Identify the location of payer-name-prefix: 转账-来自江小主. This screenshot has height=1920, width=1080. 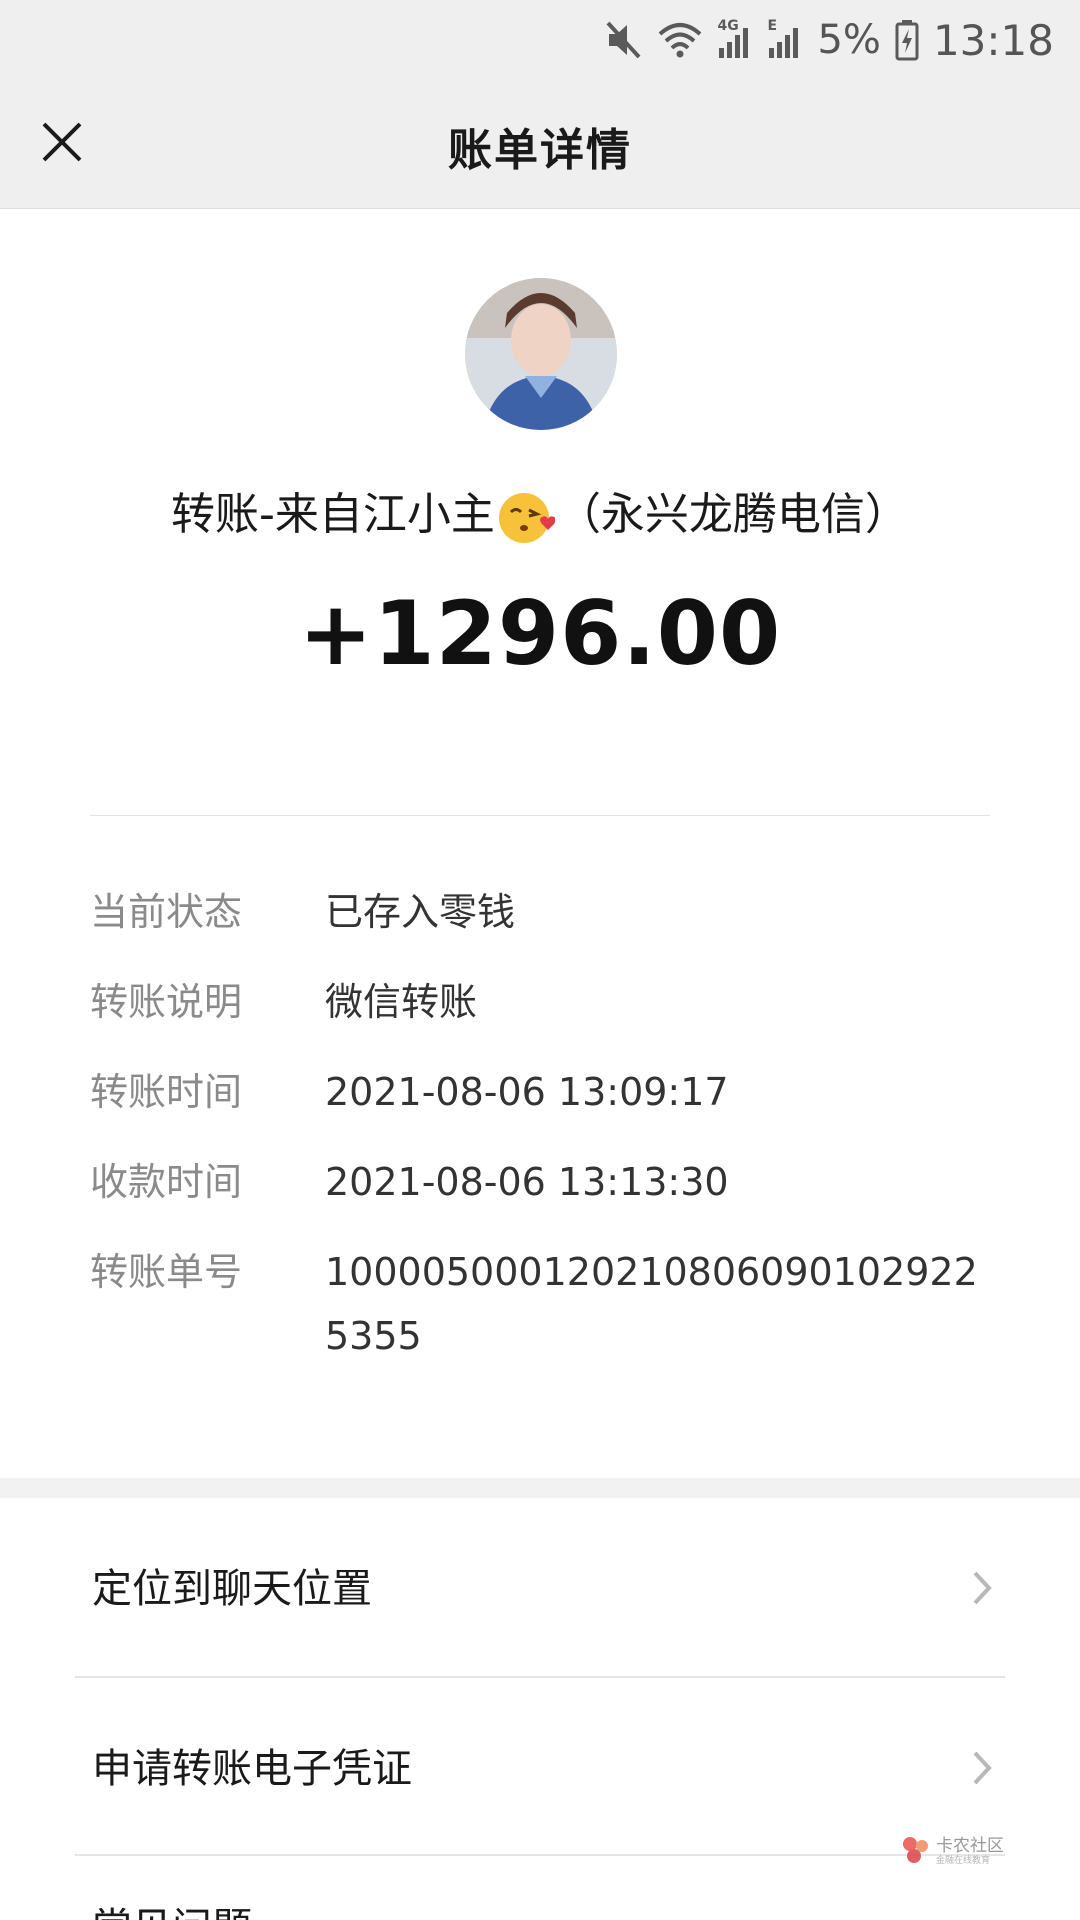
(333, 514).